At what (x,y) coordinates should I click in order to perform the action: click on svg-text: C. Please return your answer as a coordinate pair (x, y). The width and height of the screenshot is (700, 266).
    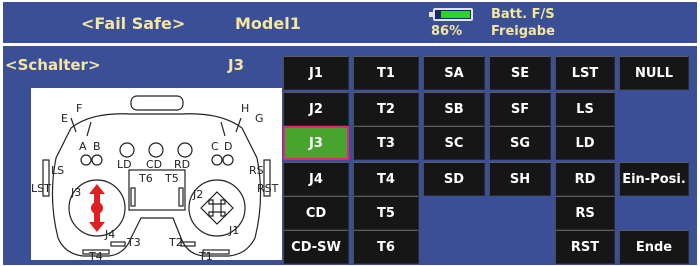
    Looking at the image, I should click on (215, 146).